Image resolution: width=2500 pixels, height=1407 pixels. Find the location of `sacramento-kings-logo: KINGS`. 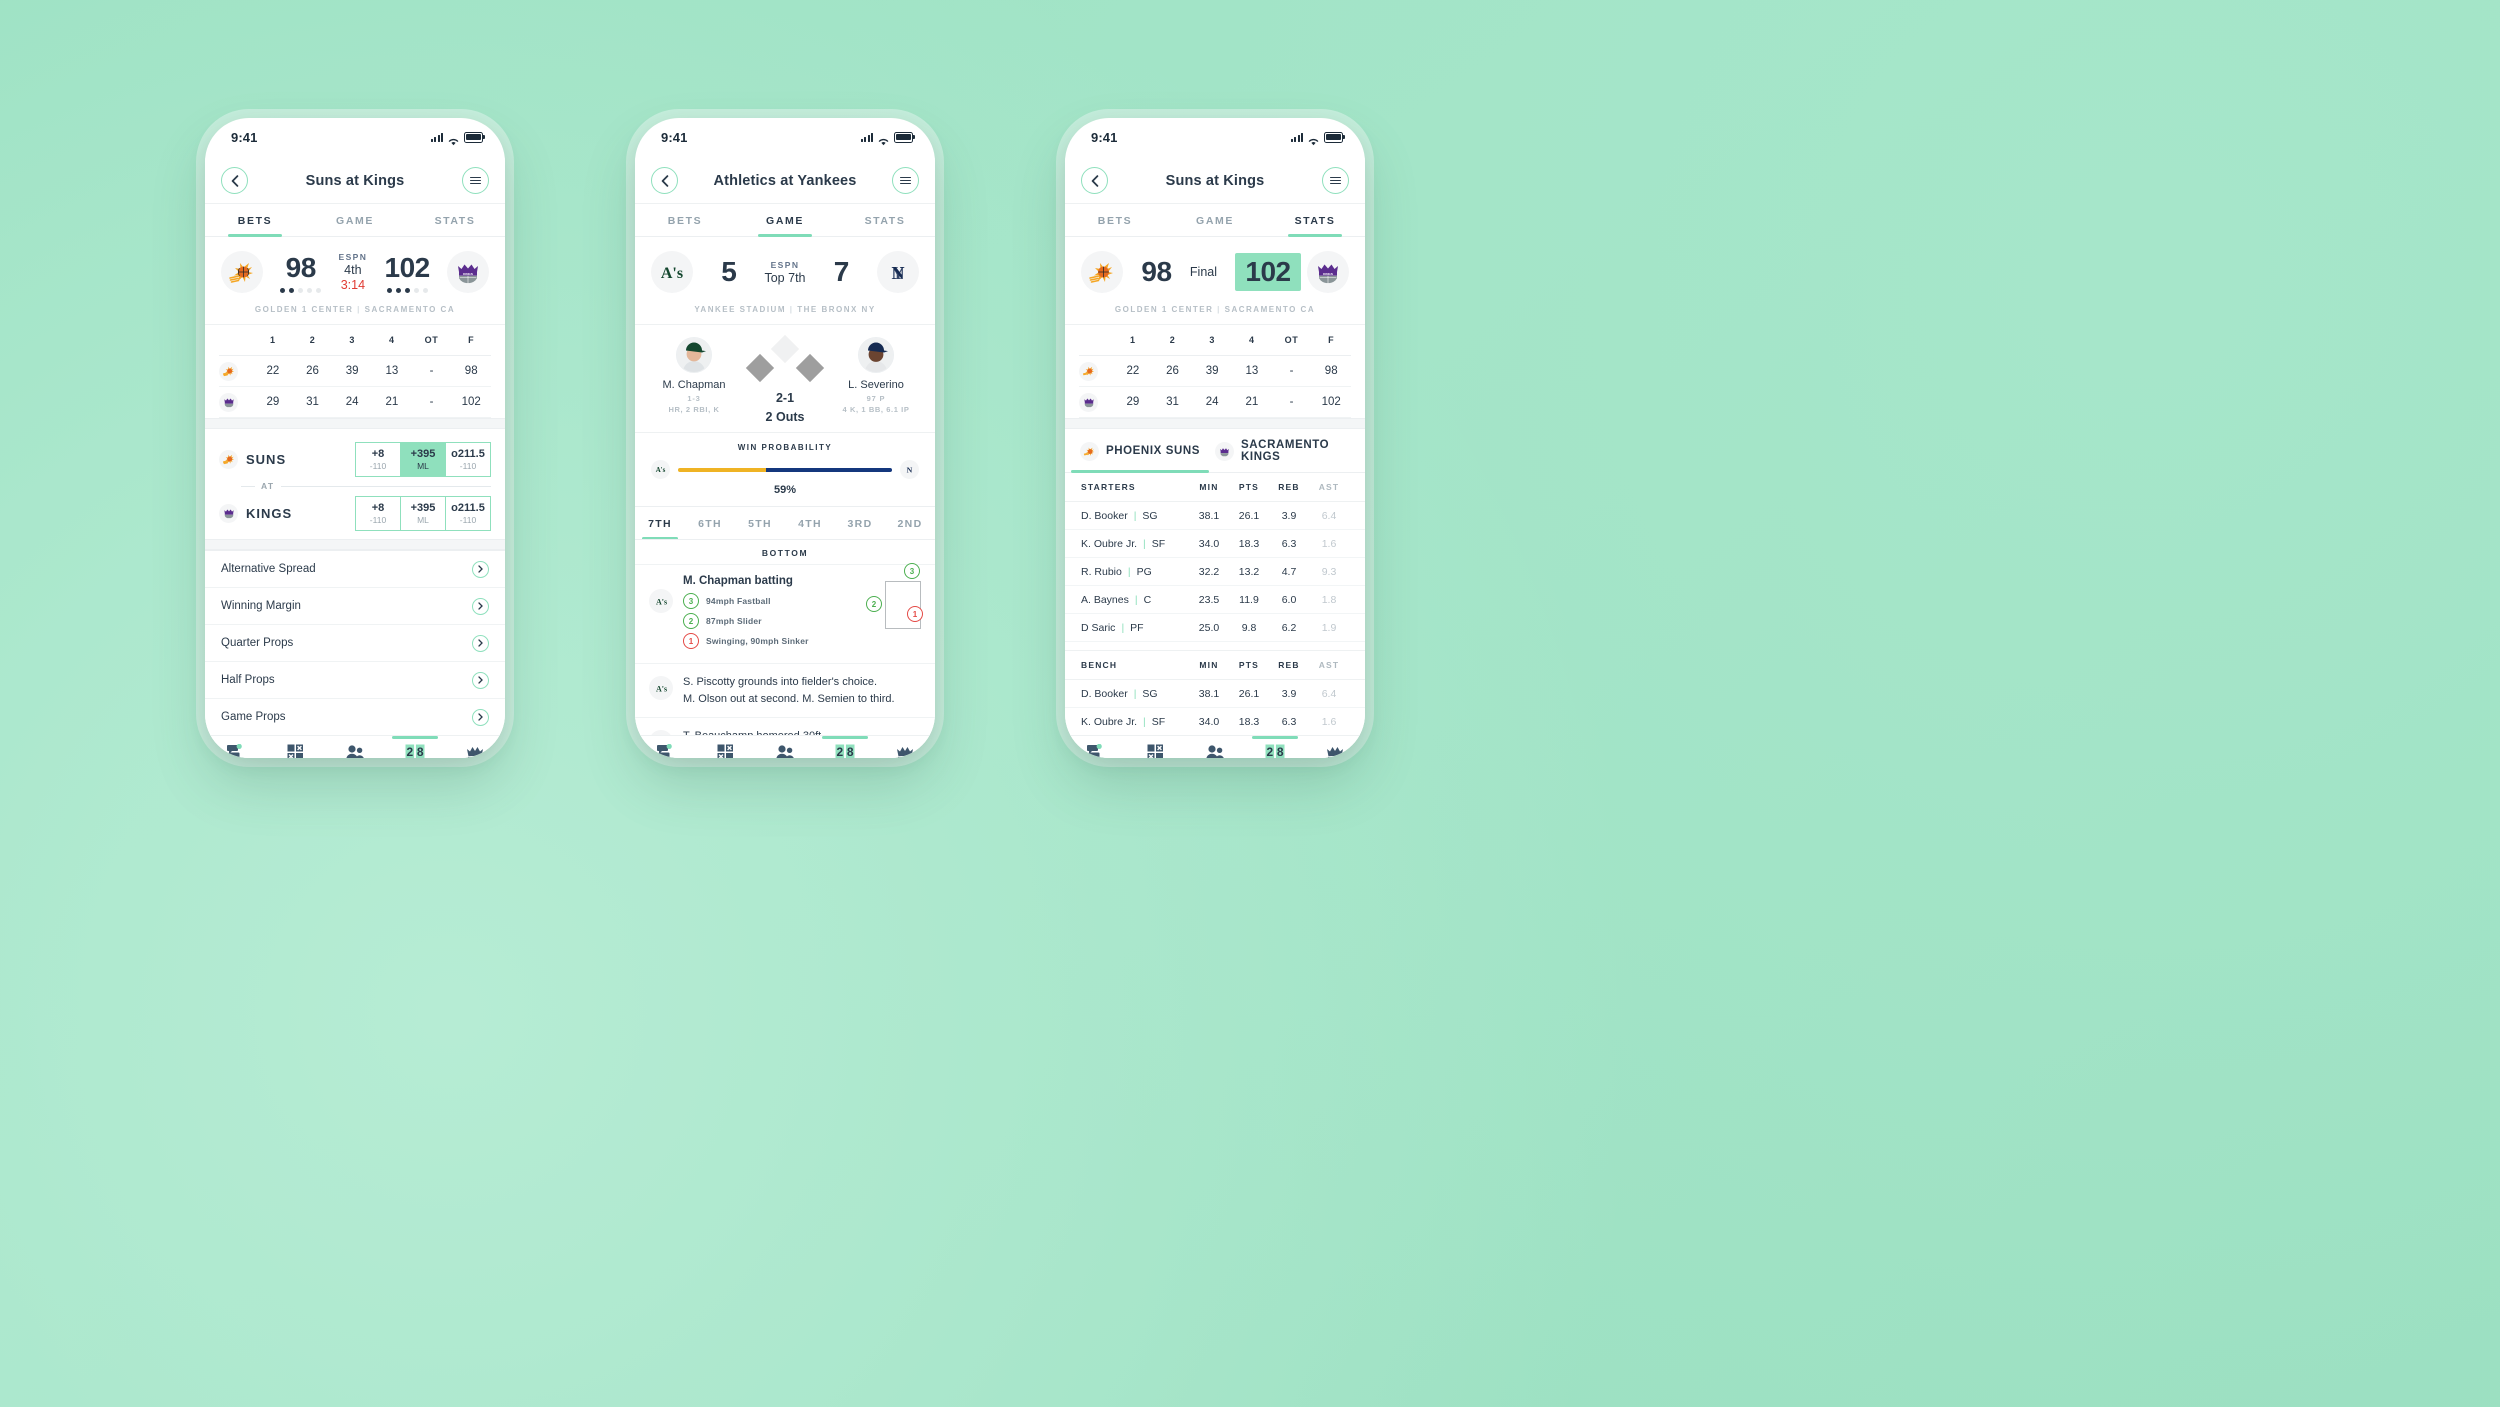

sacramento-kings-logo: KINGS is located at coordinates (467, 274).